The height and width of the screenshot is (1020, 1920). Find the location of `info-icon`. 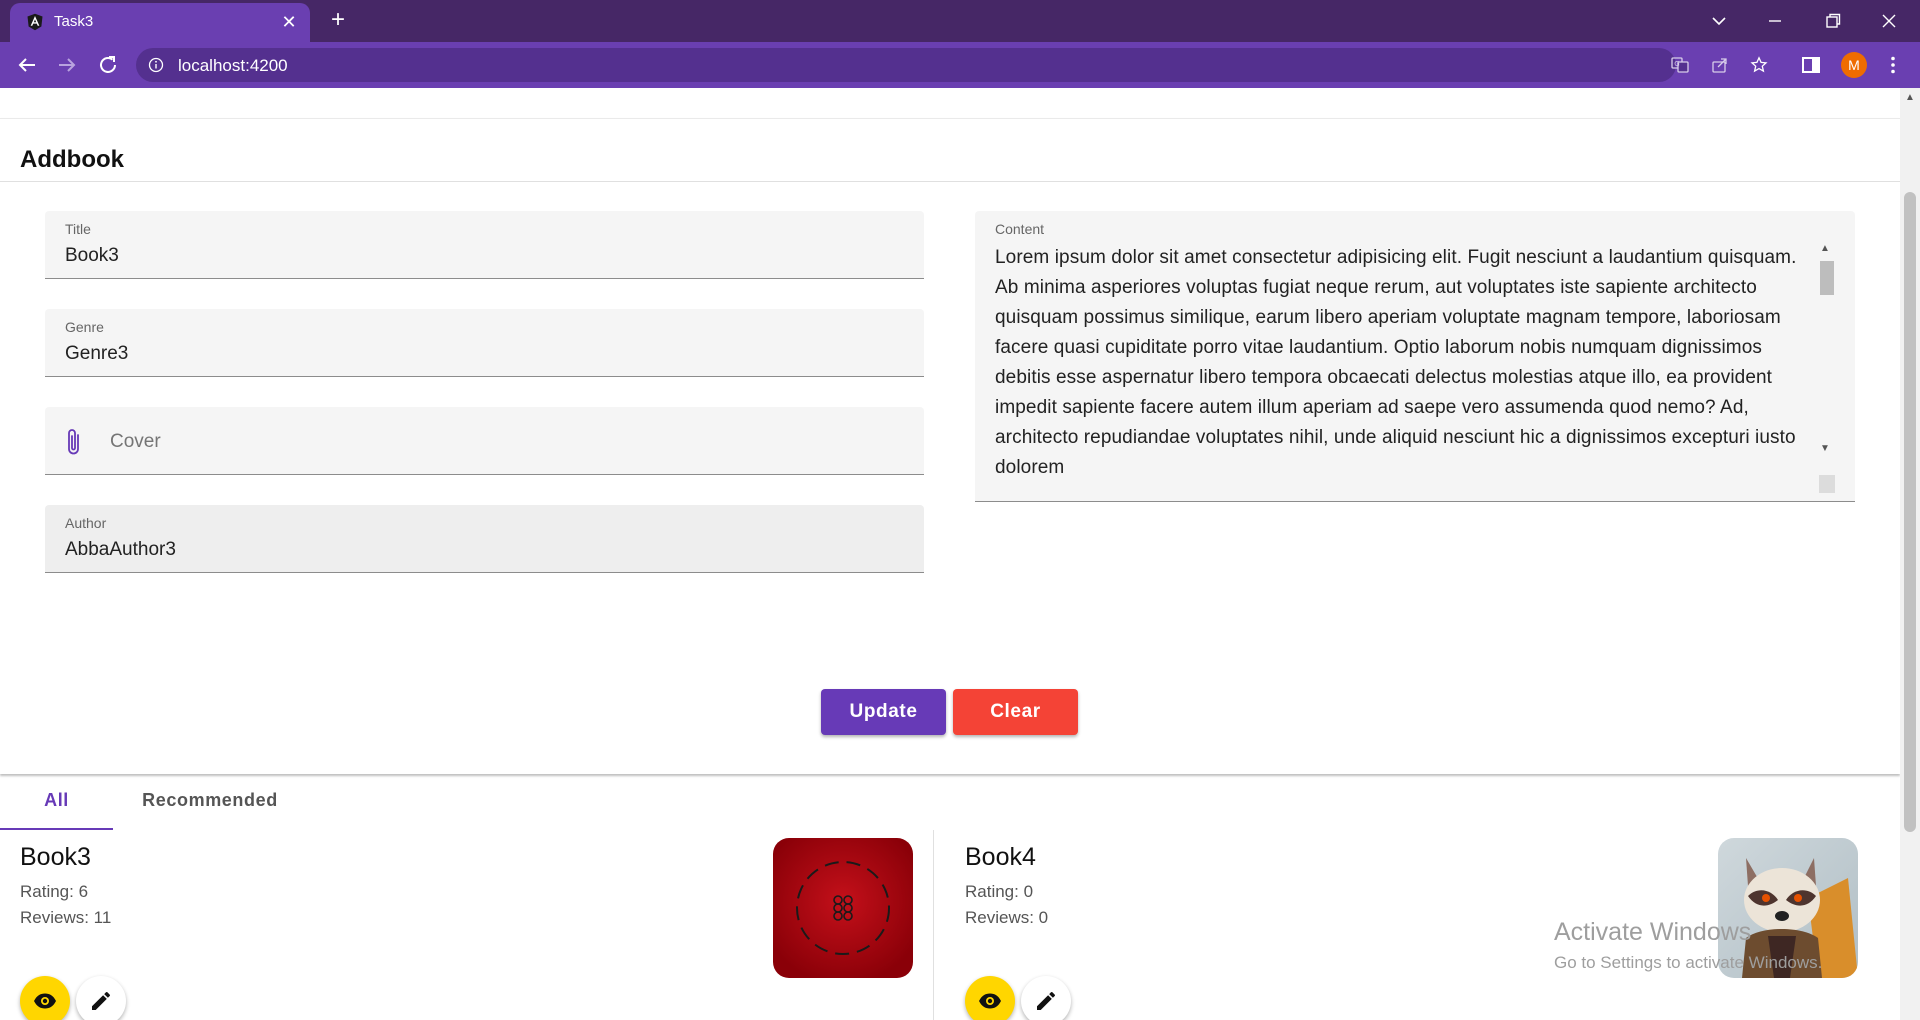

info-icon is located at coordinates (156, 65).